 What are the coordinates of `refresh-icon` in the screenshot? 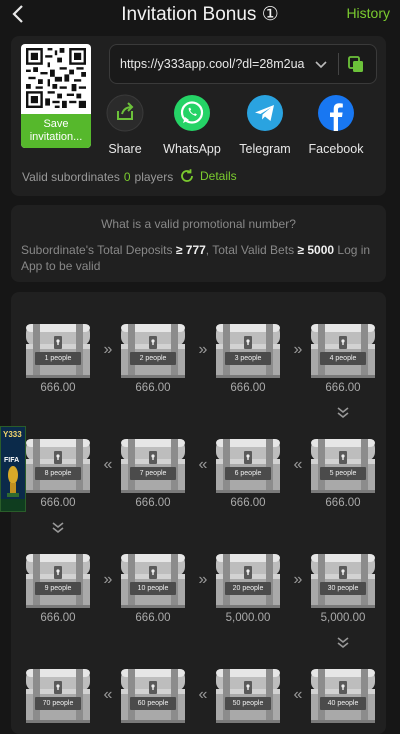 It's located at (187, 175).